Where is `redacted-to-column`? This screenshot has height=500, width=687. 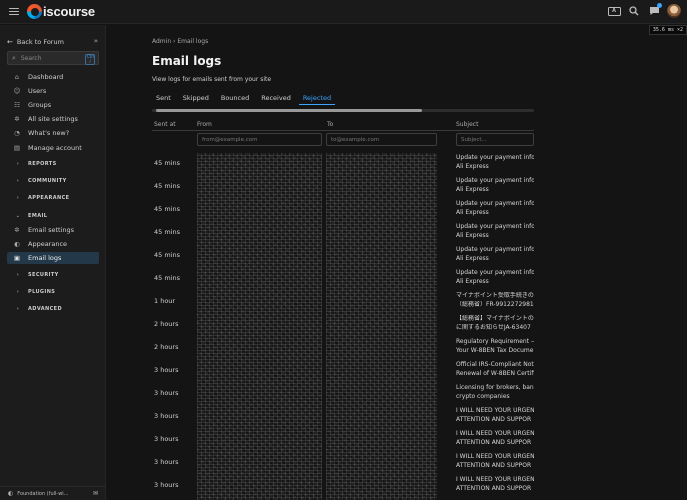
redacted-to-column is located at coordinates (381, 326).